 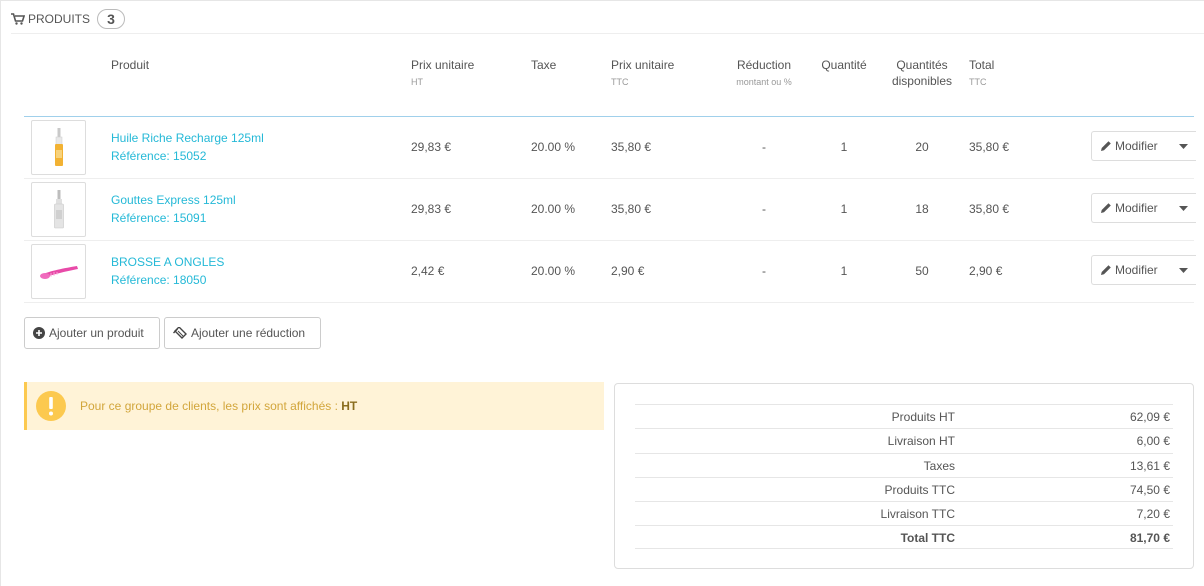 I want to click on add-product-button: Ajouter un produit, so click(x=92, y=333).